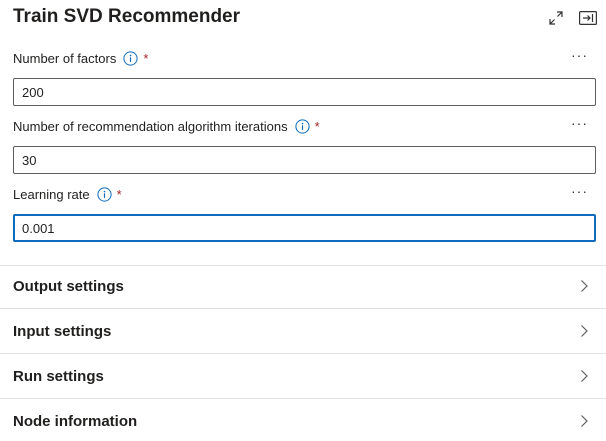  I want to click on section-label: Run settings, so click(58, 376).